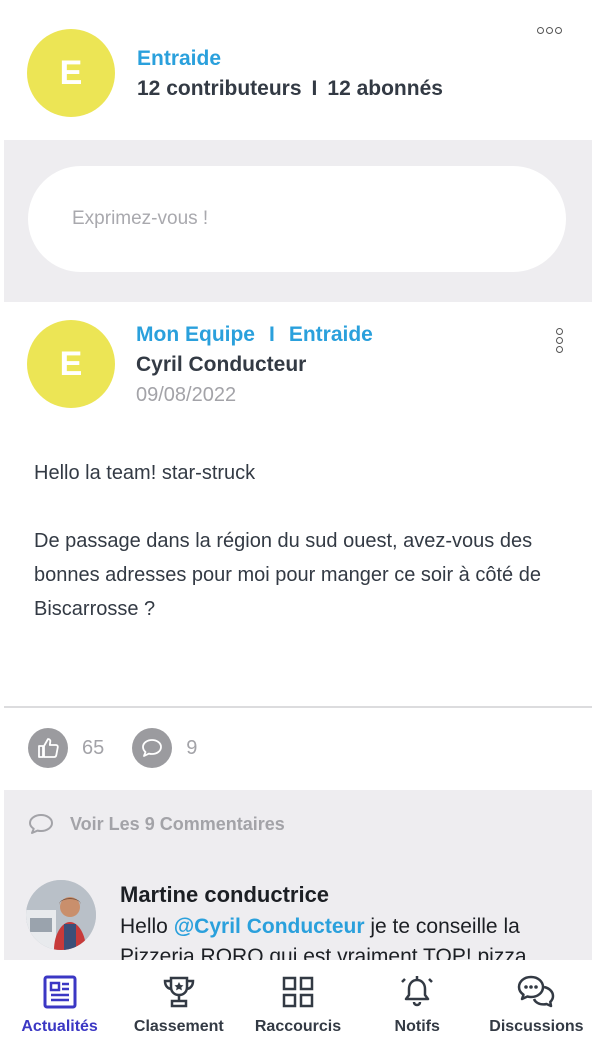 Image resolution: width=596 pixels, height=1054 pixels. I want to click on view-comments-label: Voir Les 9 Commentaires, so click(177, 823).